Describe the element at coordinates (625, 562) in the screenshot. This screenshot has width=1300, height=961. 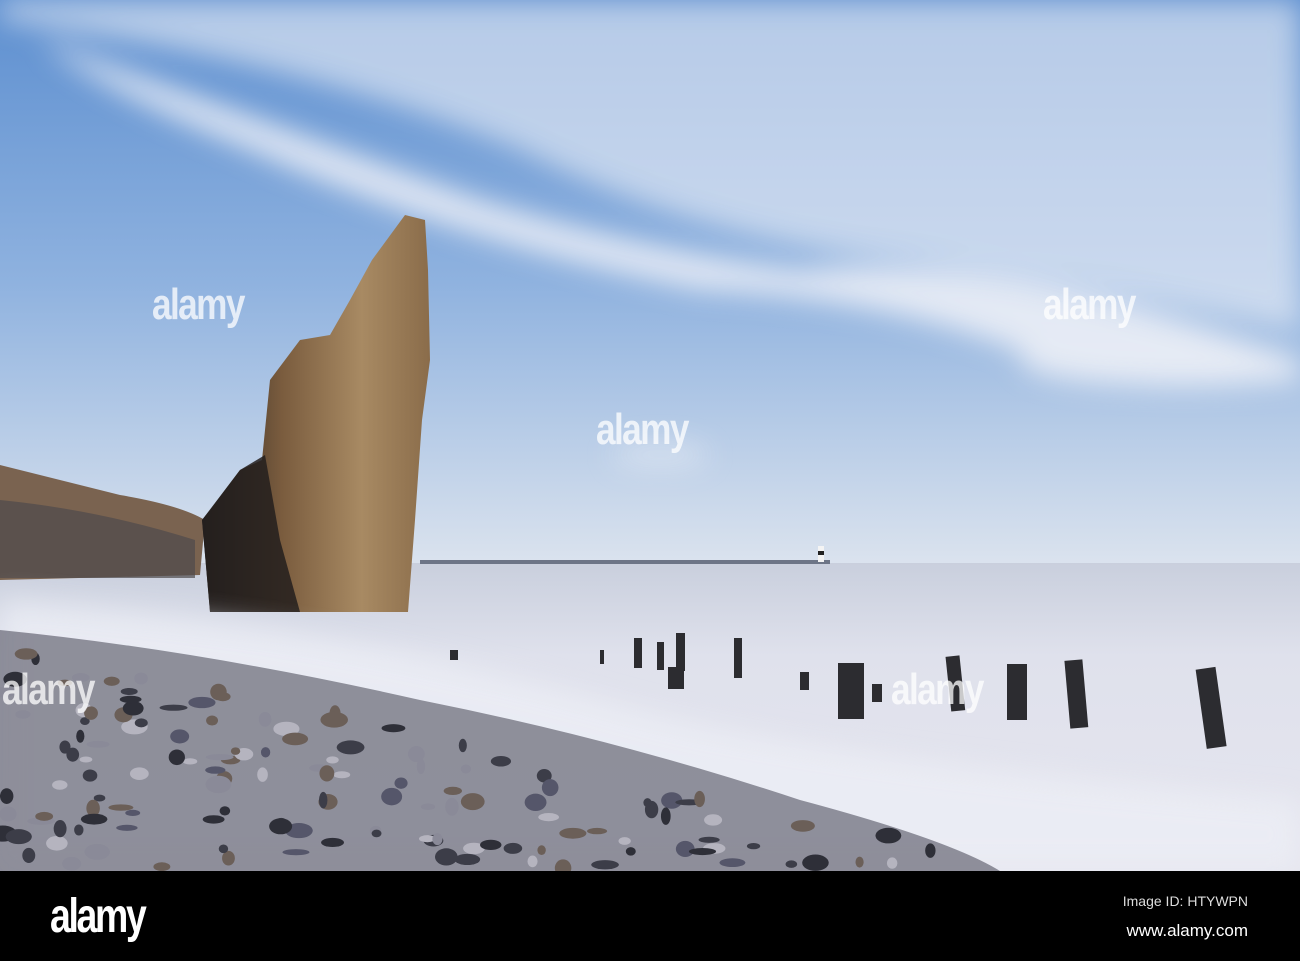
I see `pier` at that location.